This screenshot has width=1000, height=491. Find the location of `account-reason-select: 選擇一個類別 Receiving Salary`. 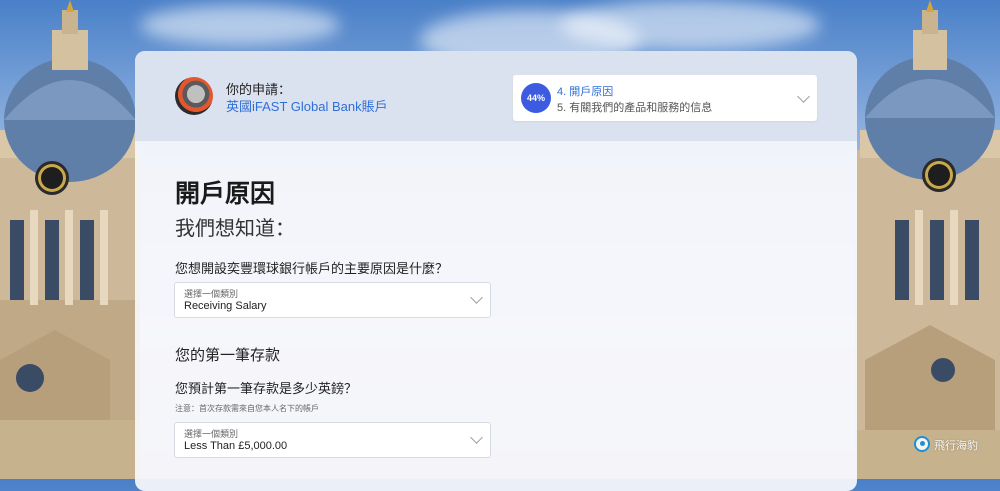

account-reason-select: 選擇一個類別 Receiving Salary is located at coordinates (332, 300).